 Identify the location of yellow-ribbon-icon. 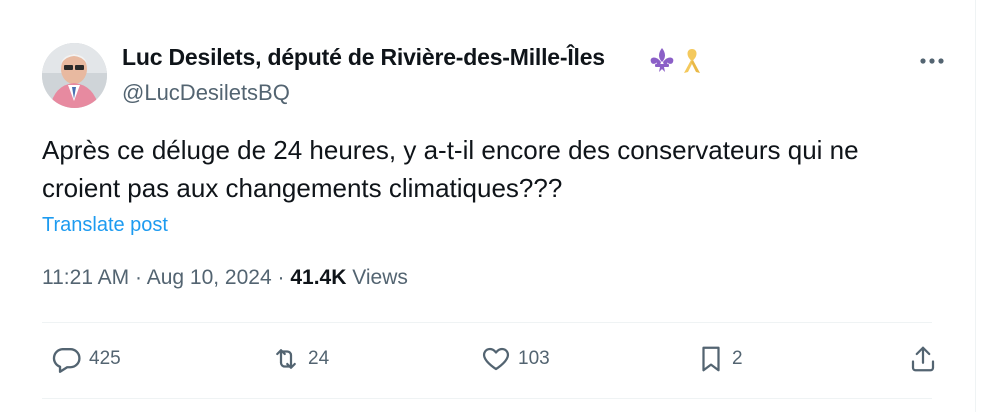
(692, 63).